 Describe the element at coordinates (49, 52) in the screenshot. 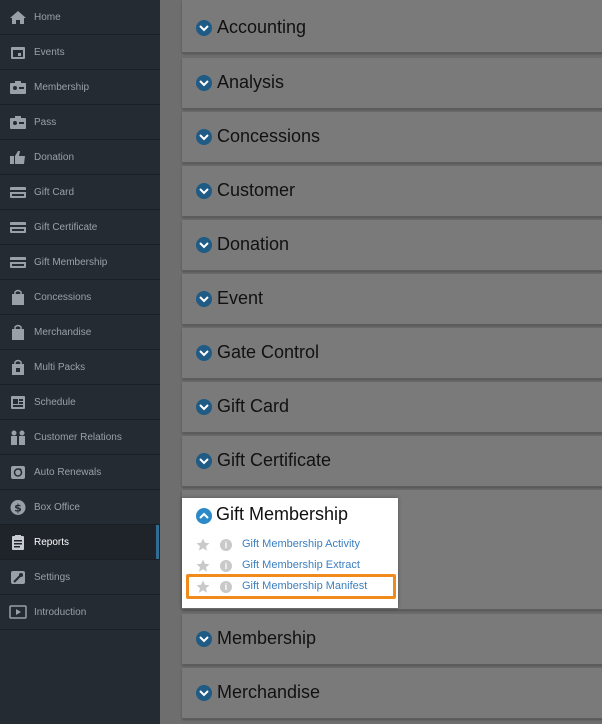

I see `sidebar-item-label: Events` at that location.